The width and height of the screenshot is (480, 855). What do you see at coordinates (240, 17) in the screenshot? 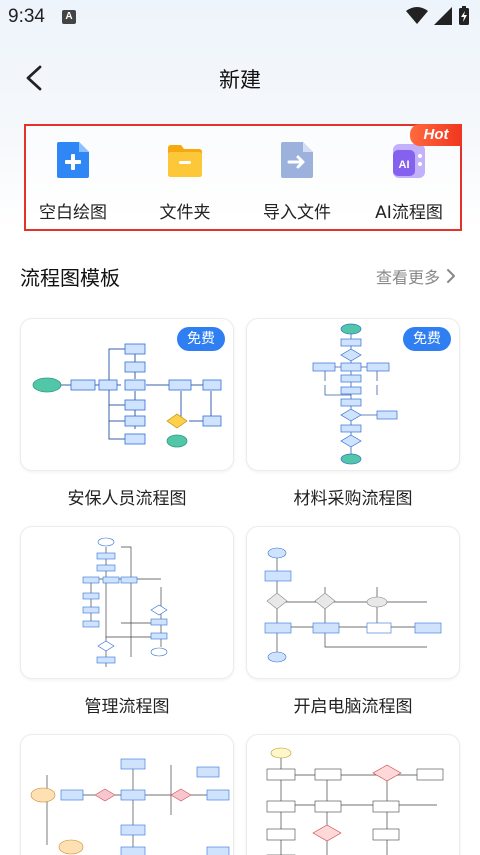
I see `status-bar: 9:34 A` at bounding box center [240, 17].